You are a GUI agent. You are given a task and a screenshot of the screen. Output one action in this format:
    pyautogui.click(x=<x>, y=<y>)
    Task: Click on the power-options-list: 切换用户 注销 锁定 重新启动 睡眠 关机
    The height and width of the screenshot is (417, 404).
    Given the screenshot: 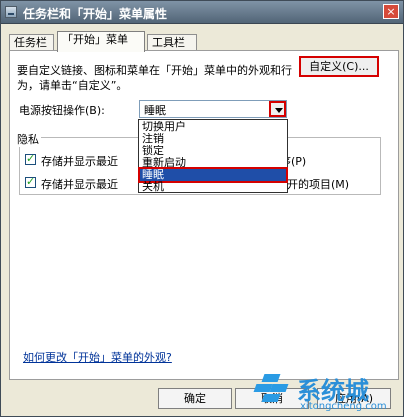 What is the action you would take?
    pyautogui.click(x=213, y=156)
    